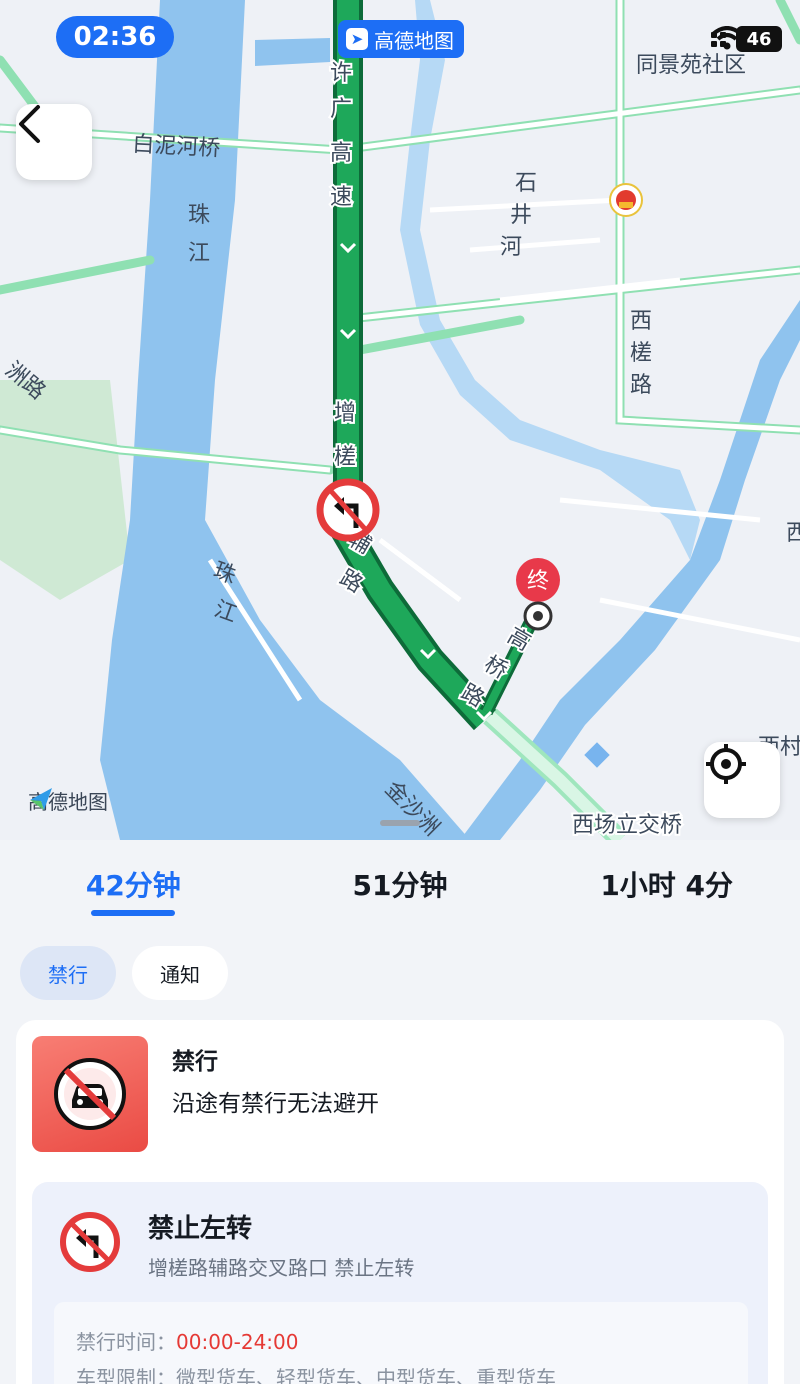  I want to click on drag-handle, so click(400, 823).